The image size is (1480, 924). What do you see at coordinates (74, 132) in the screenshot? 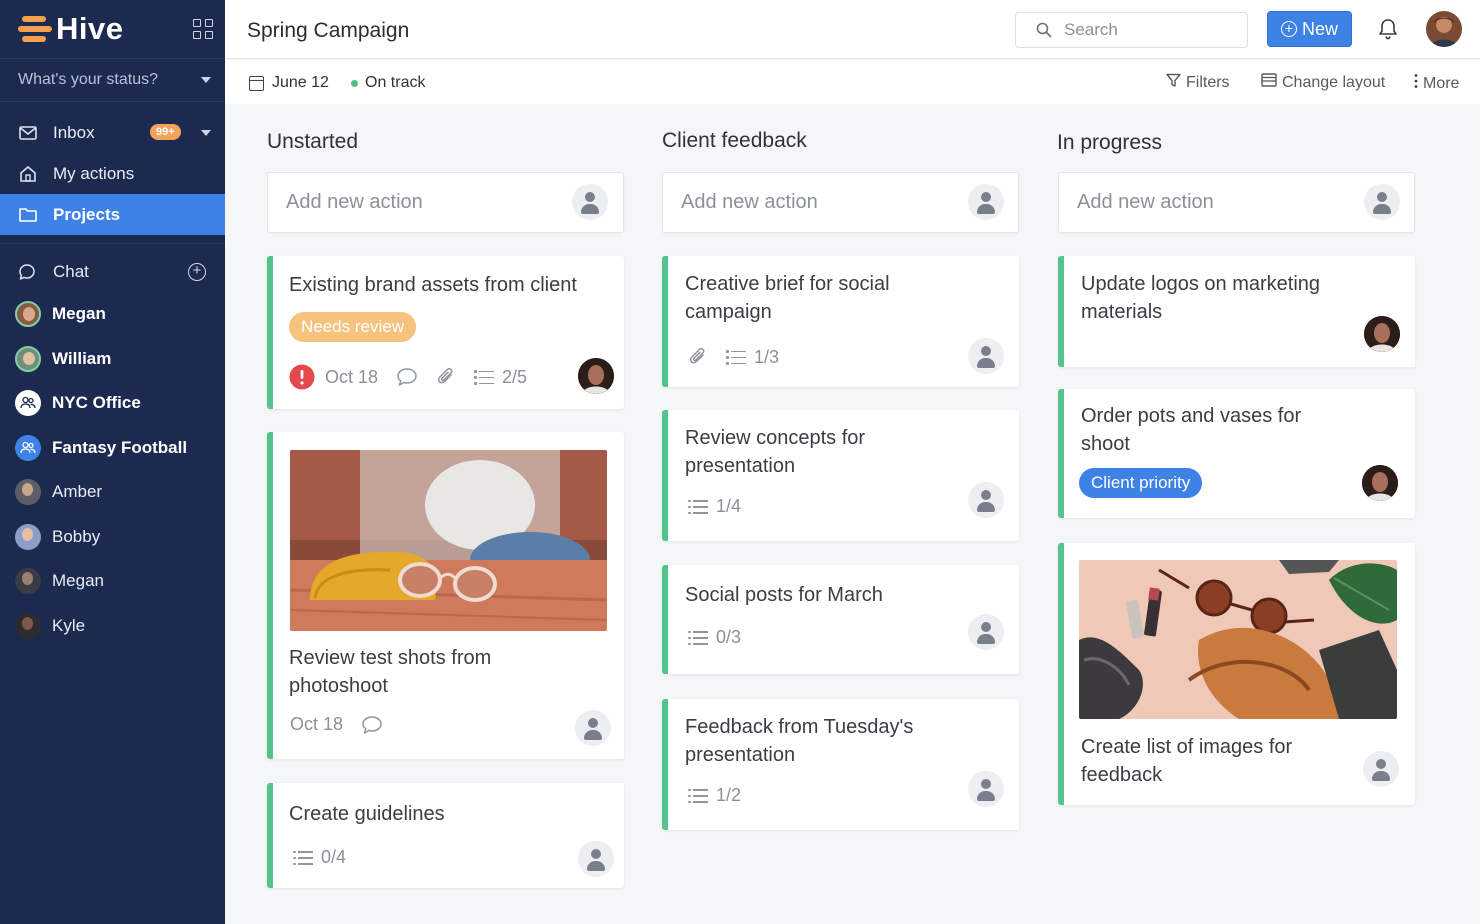
I see `sidebar-item-label: Inbox` at bounding box center [74, 132].